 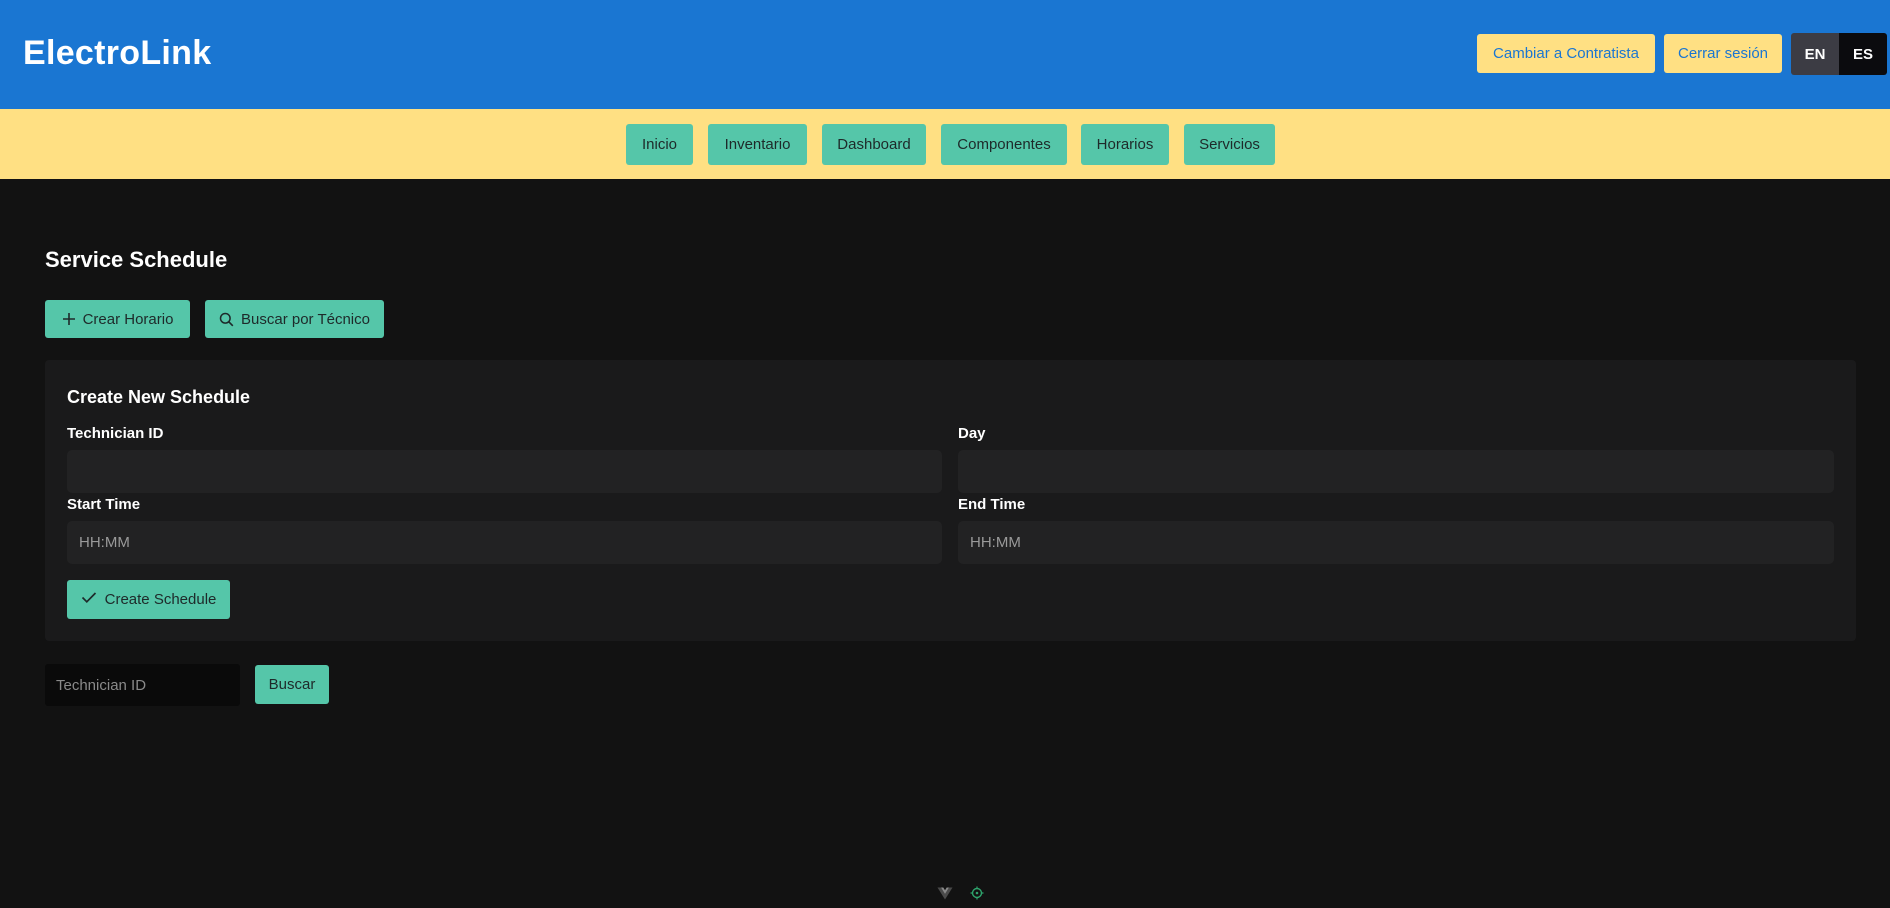 I want to click on inspect-icon, so click(x=977, y=893).